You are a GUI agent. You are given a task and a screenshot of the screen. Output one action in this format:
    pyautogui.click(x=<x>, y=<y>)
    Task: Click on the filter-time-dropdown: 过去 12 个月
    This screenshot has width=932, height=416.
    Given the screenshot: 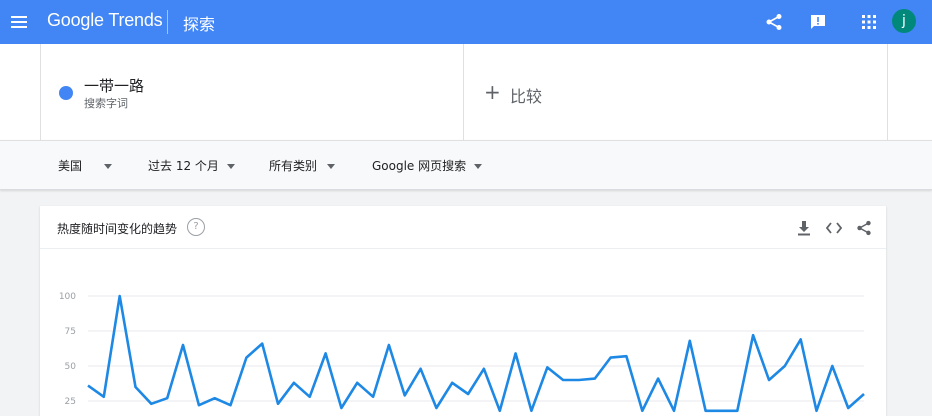 What is the action you would take?
    pyautogui.click(x=191, y=165)
    